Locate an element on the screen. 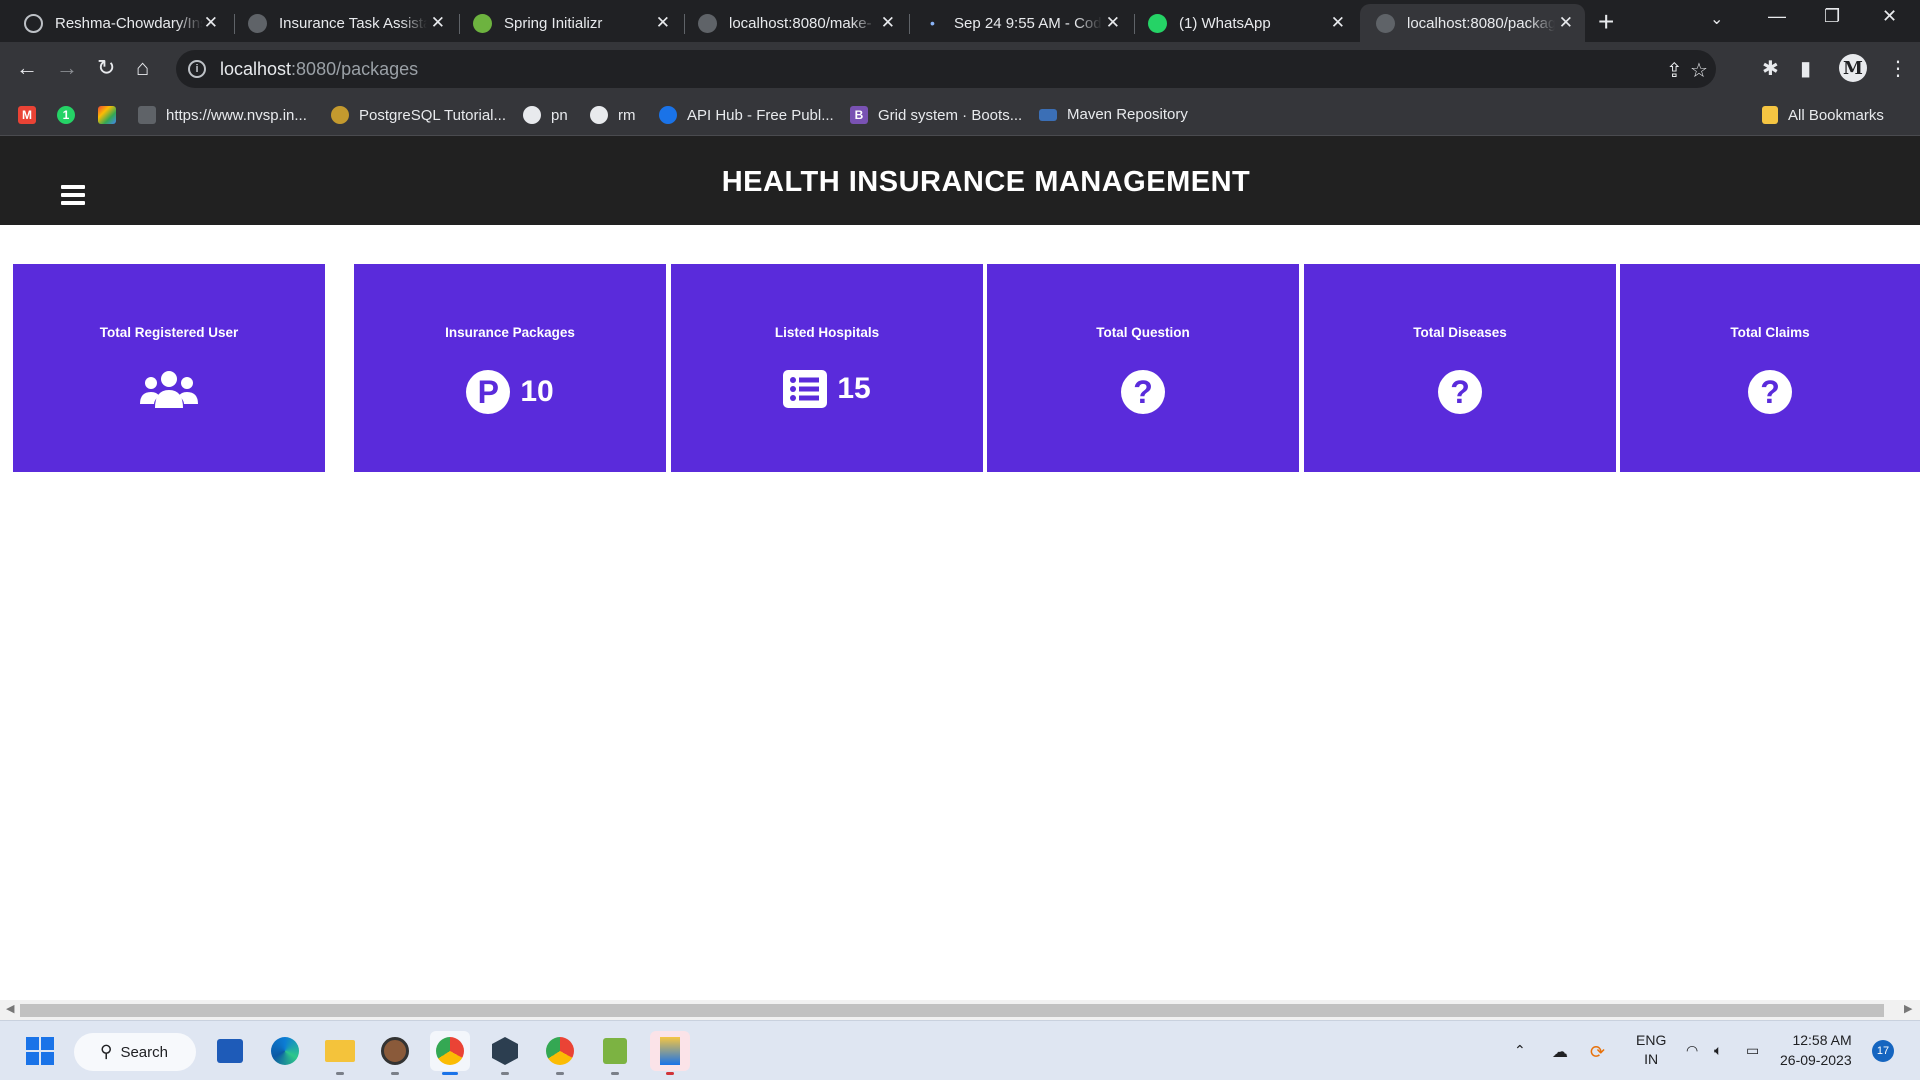  card-count: 15 is located at coordinates (854, 388).